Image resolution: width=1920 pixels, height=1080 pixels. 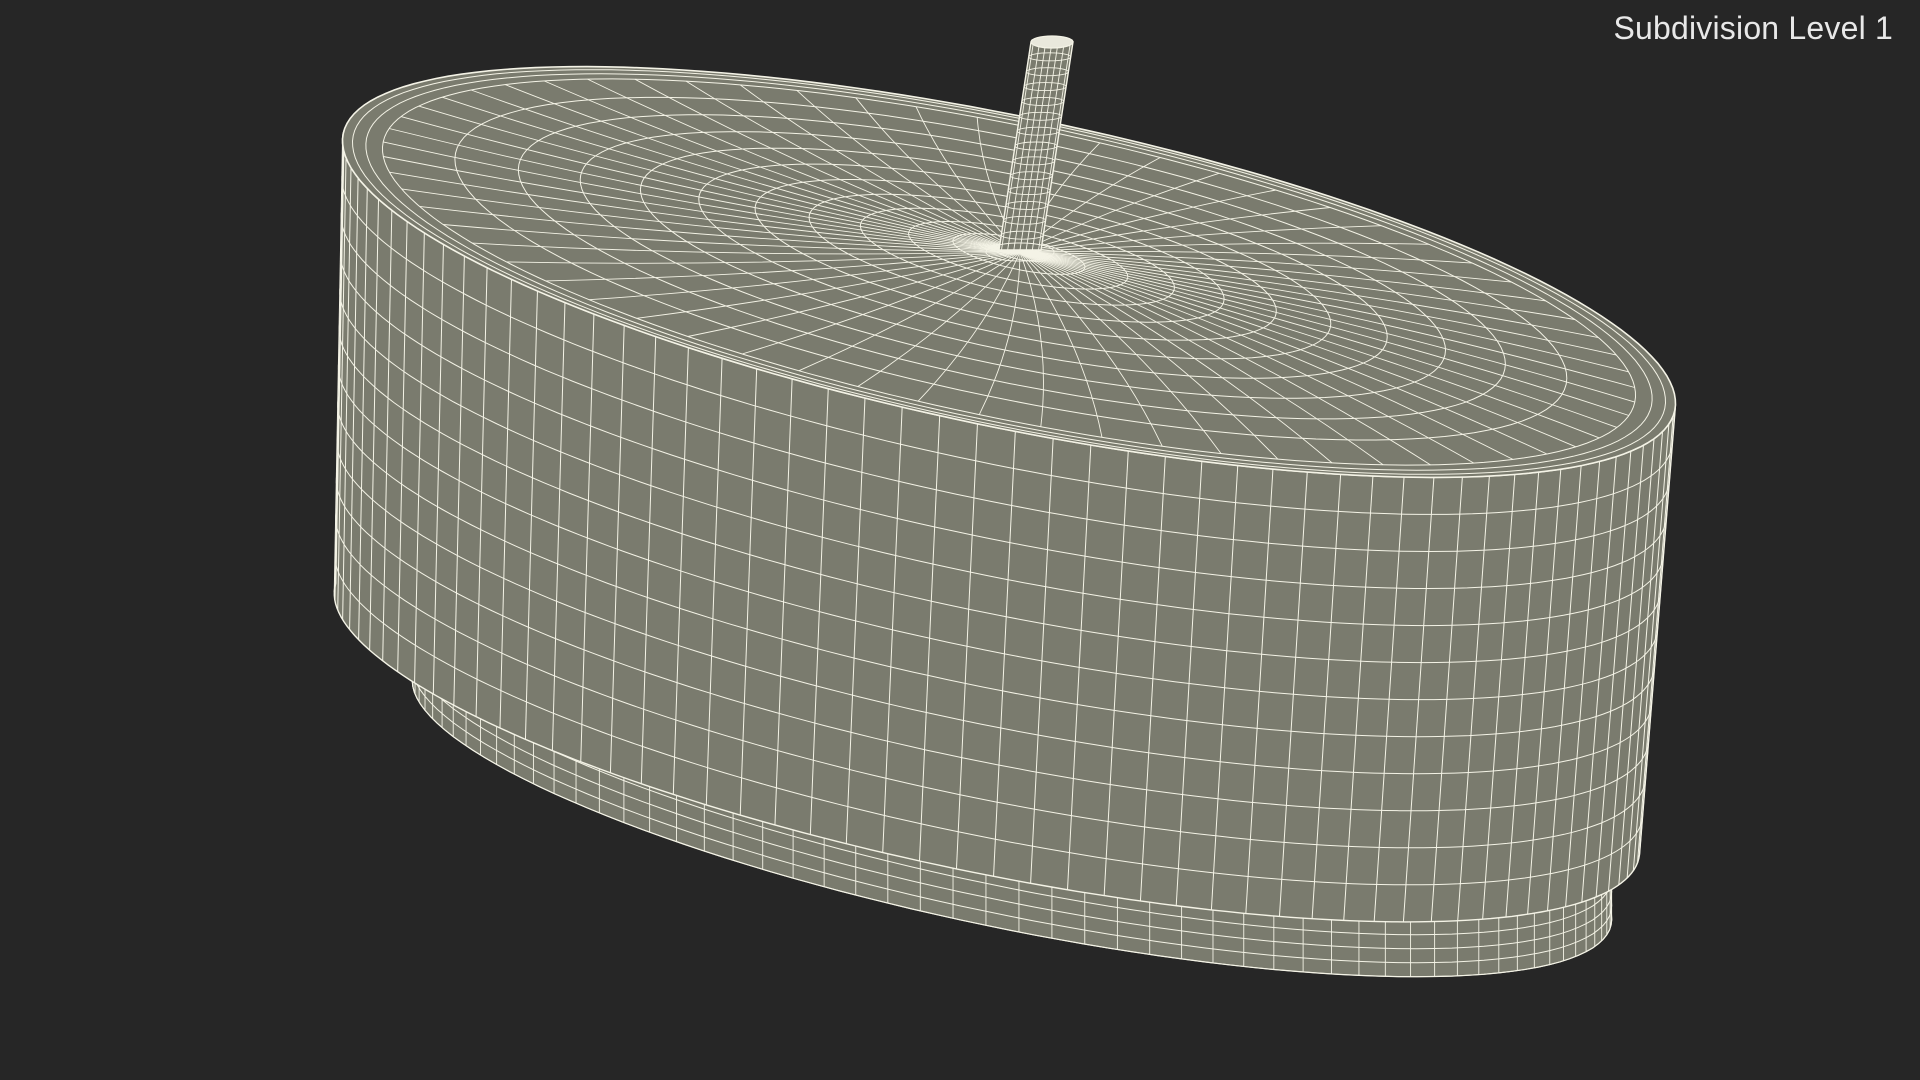 I want to click on subdivision-level-label: Subdivision Level 1, so click(x=1753, y=28).